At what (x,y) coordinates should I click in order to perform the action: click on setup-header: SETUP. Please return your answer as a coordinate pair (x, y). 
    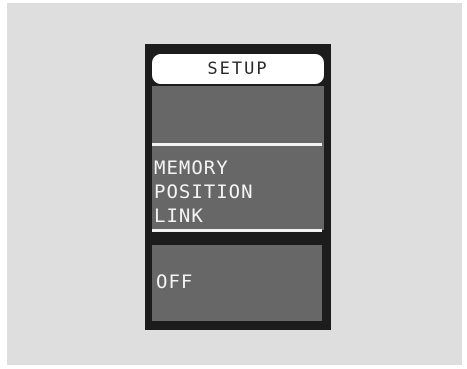
    Looking at the image, I should click on (238, 69).